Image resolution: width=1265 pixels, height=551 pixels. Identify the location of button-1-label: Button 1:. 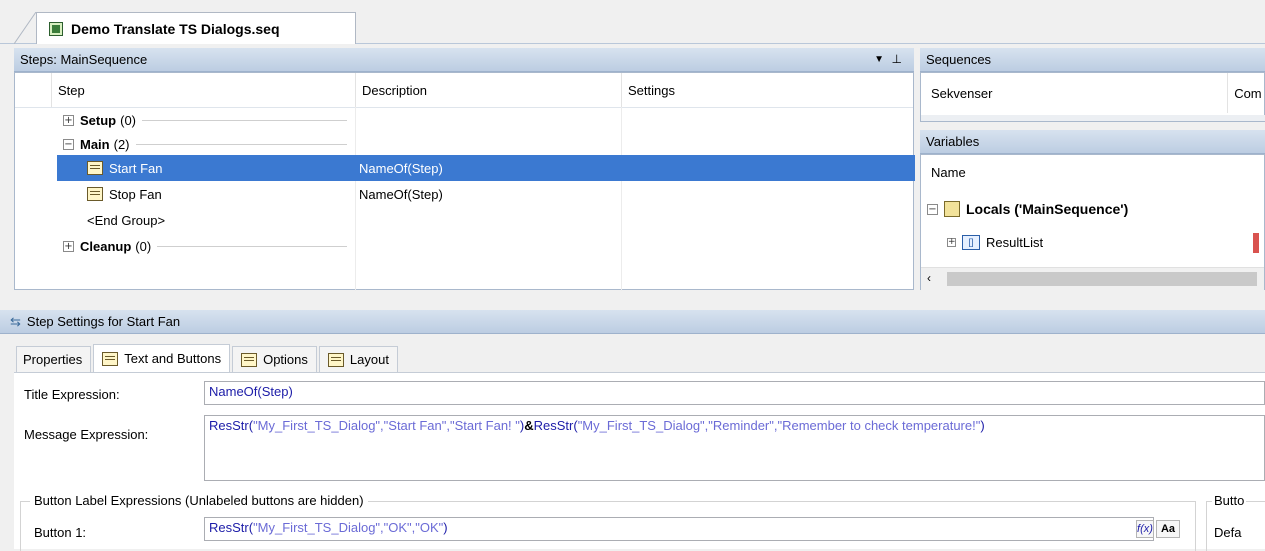
(60, 532).